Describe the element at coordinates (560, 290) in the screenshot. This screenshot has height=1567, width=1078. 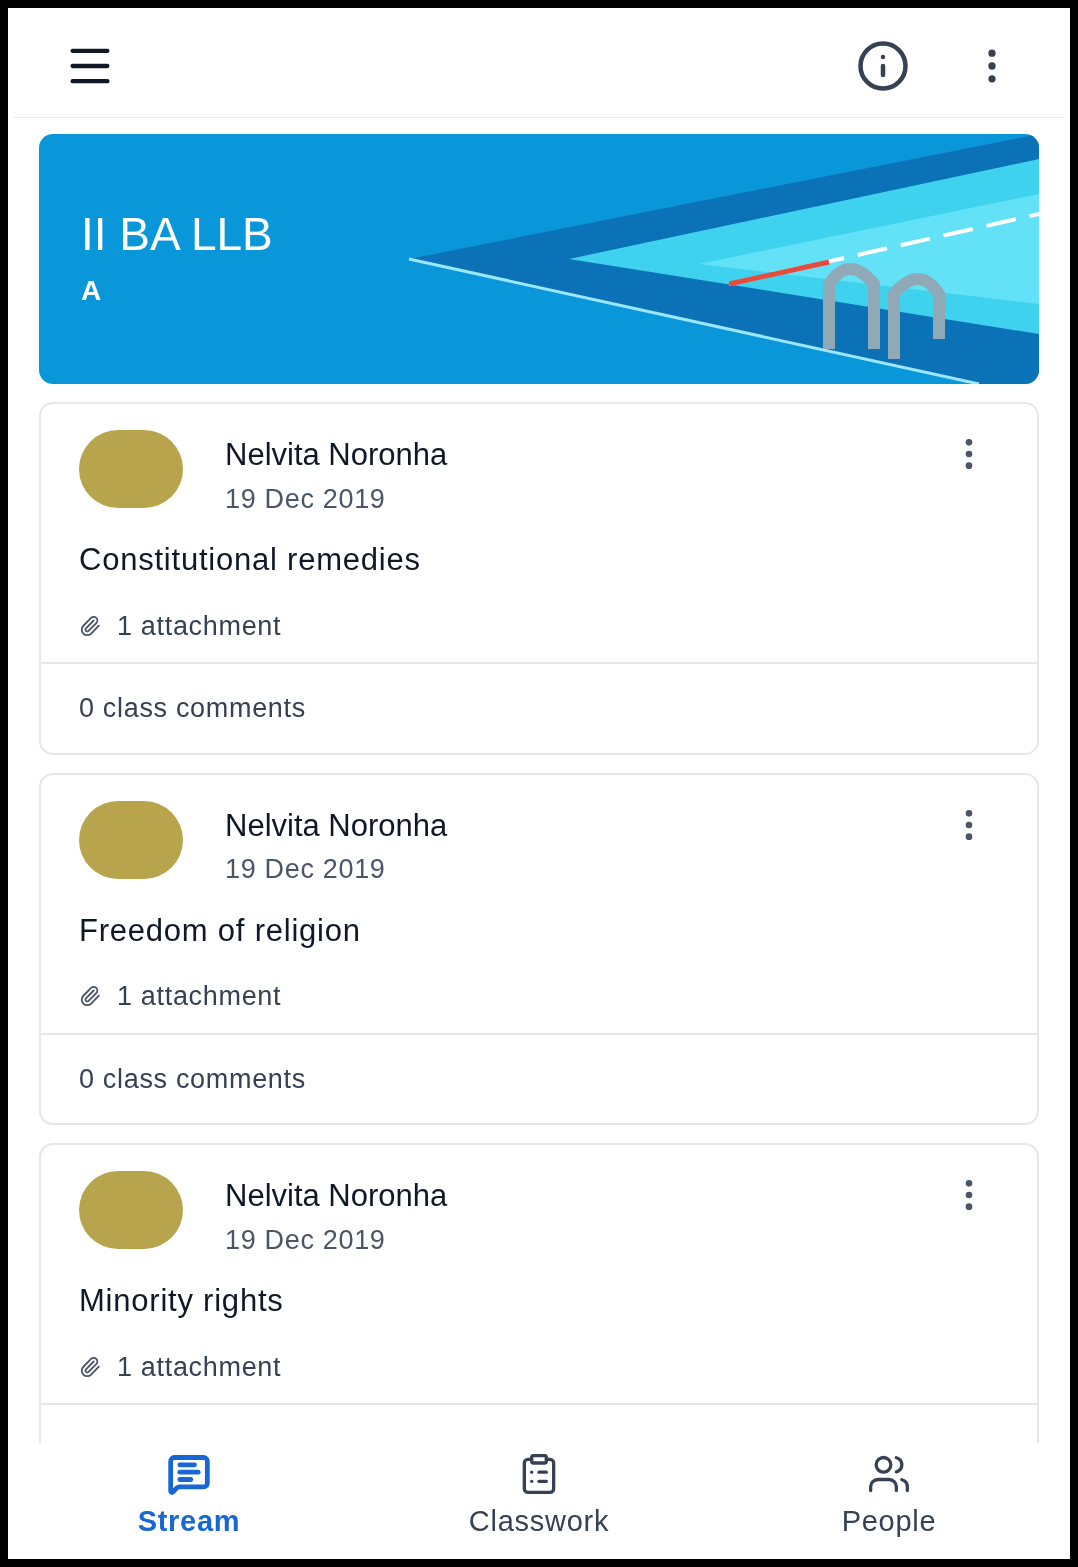
I see `class-section: A` at that location.